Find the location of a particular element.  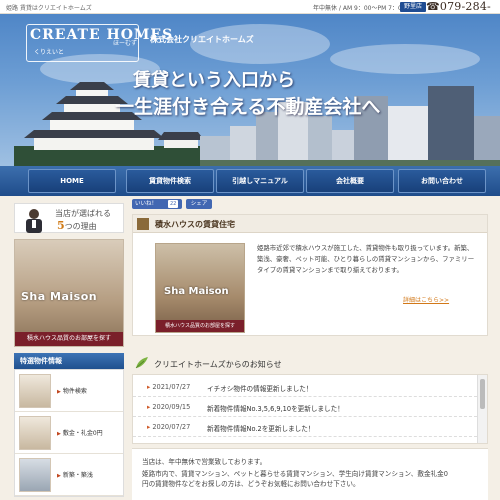

shamaison-caption: 積水ハウス品質のお部屋を探す is located at coordinates (69, 339).